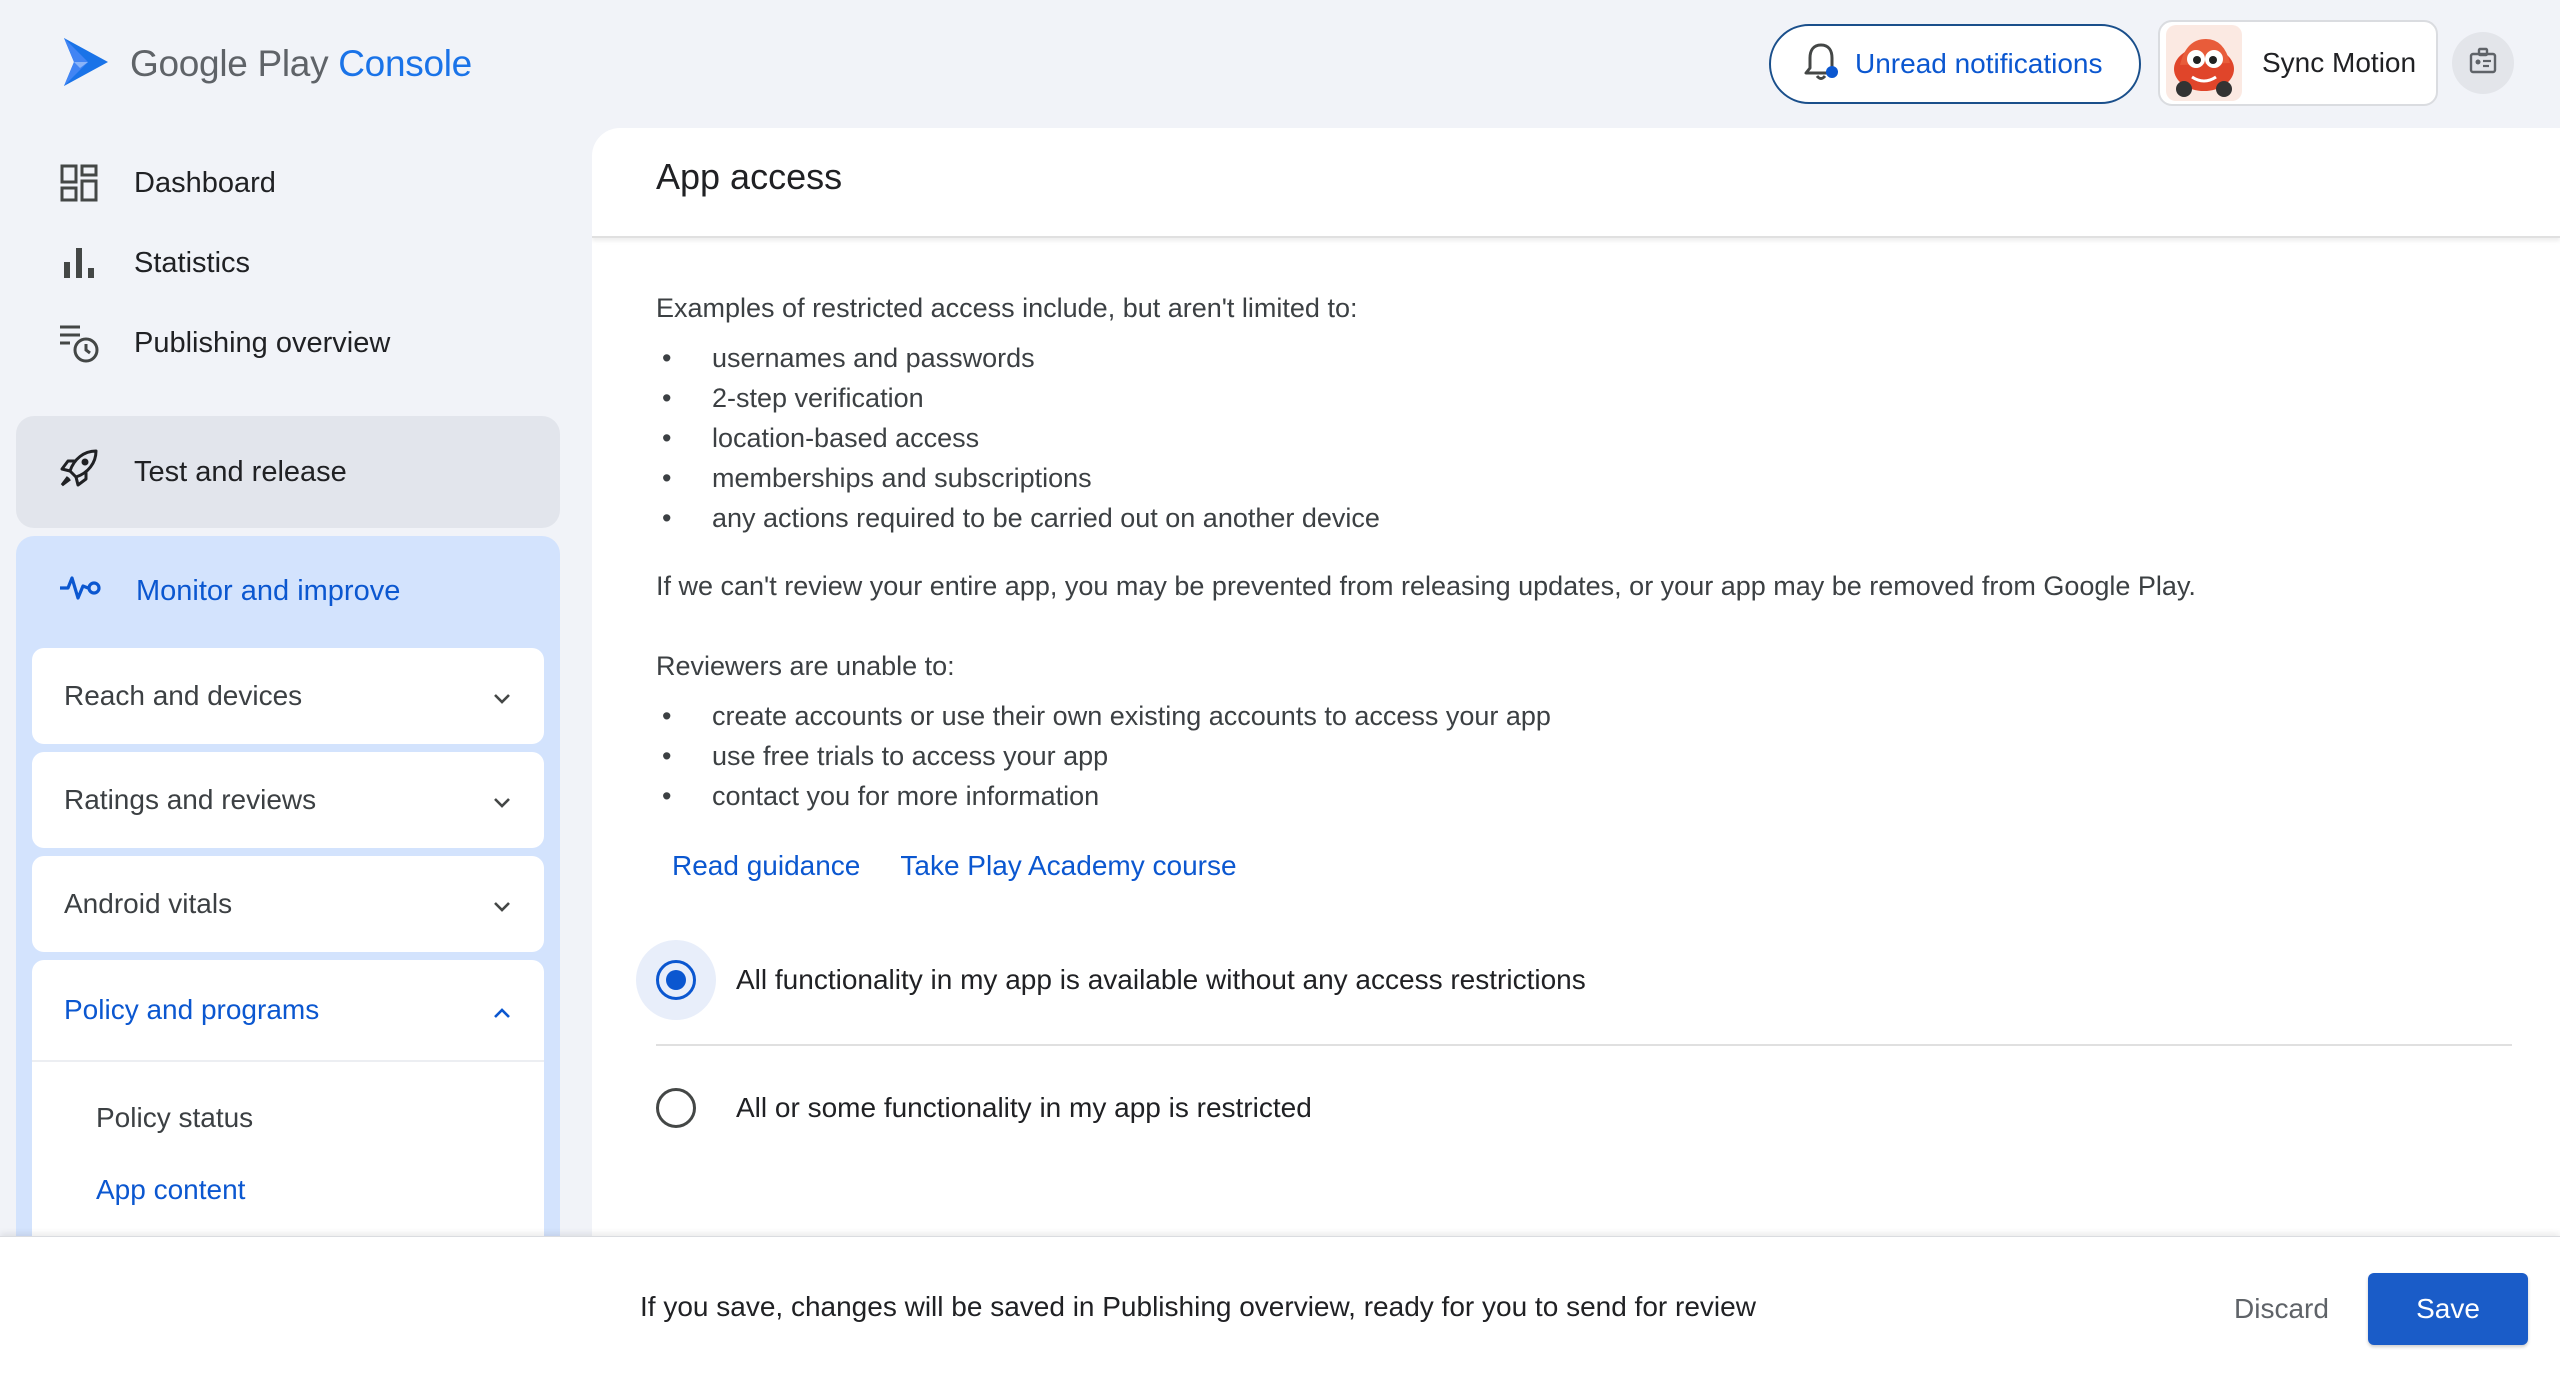  What do you see at coordinates (2448, 1309) in the screenshot?
I see `save-button: Save` at bounding box center [2448, 1309].